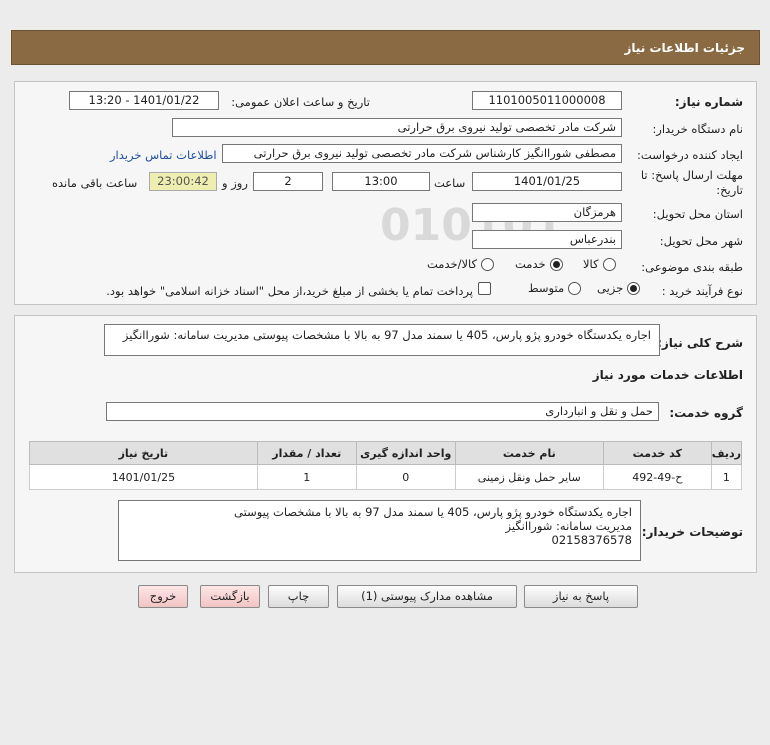 This screenshot has height=745, width=770. I want to click on view-documents-button: مشاهده مدارک پیوستی (1), so click(427, 596).